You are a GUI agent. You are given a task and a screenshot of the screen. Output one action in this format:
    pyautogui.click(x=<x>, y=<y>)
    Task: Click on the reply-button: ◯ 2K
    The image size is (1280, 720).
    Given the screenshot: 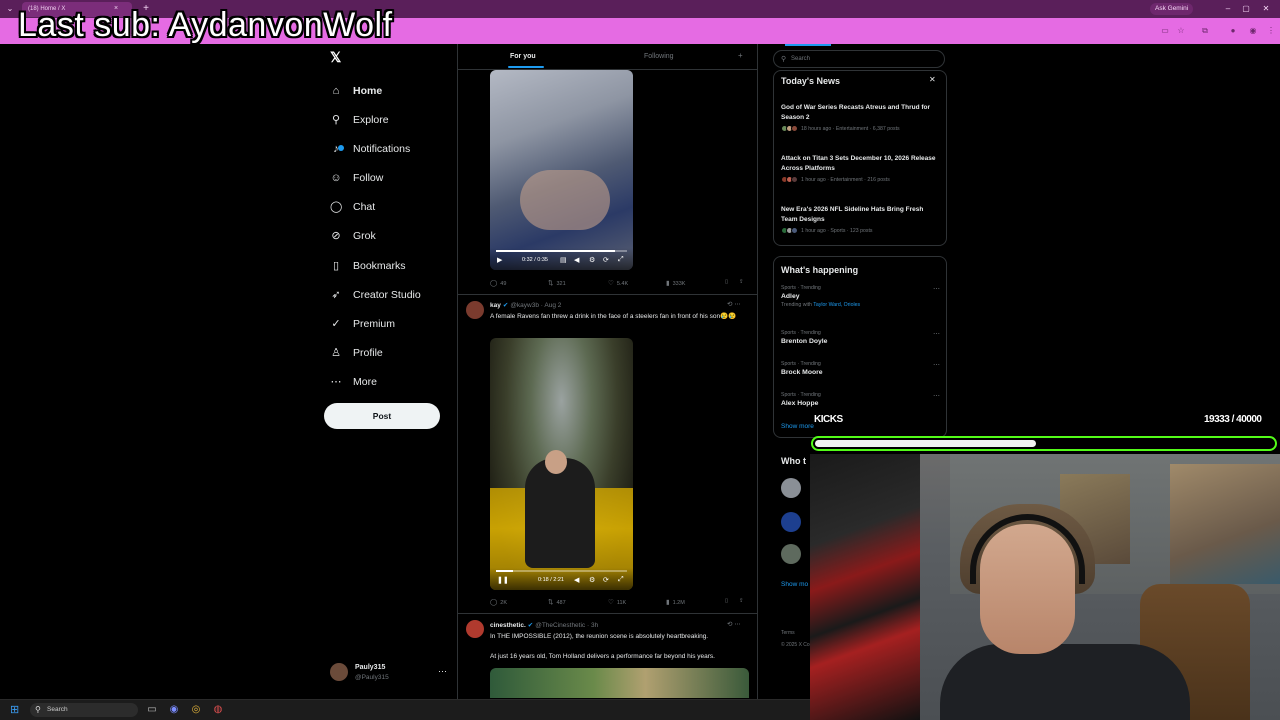 What is the action you would take?
    pyautogui.click(x=498, y=602)
    